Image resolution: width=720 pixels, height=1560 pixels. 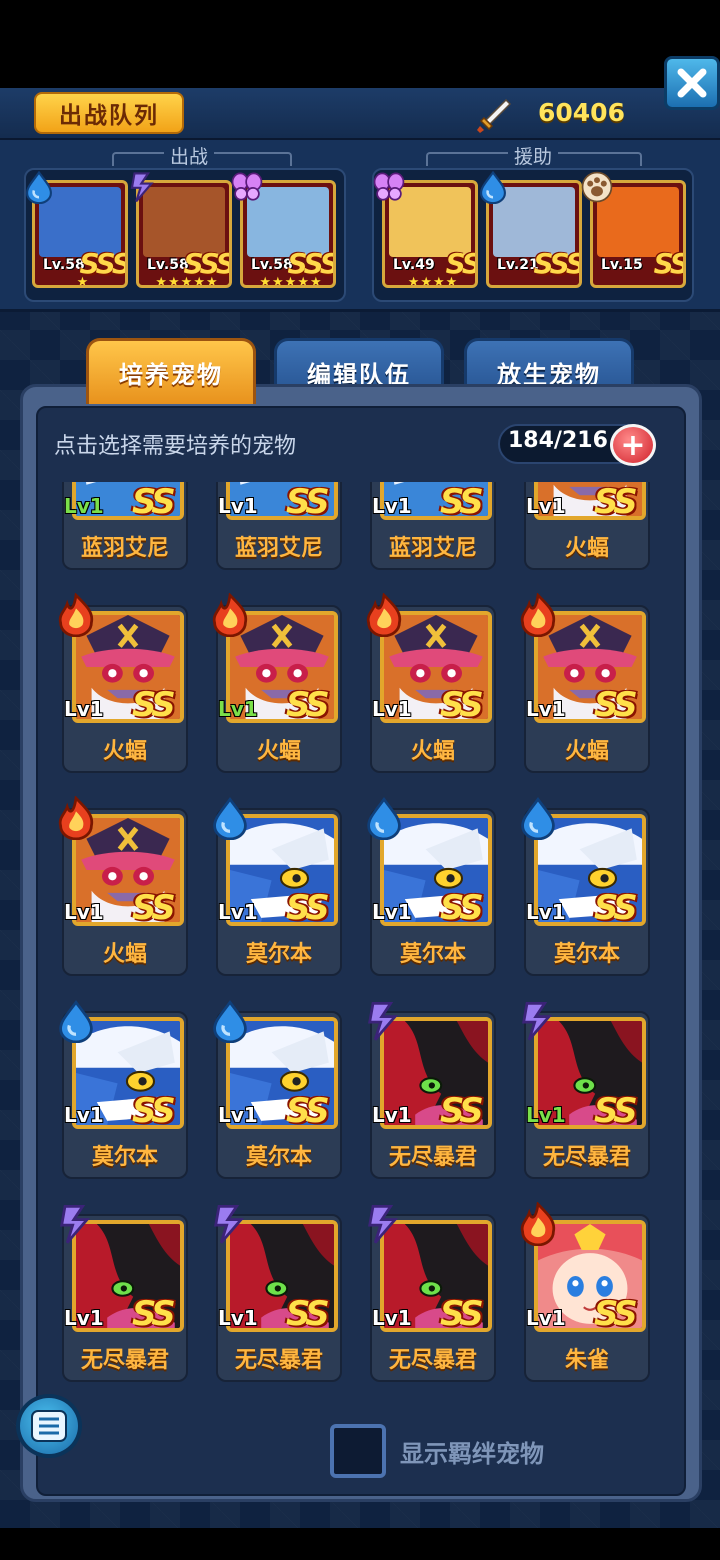 I want to click on paw-icon, so click(x=597, y=187).